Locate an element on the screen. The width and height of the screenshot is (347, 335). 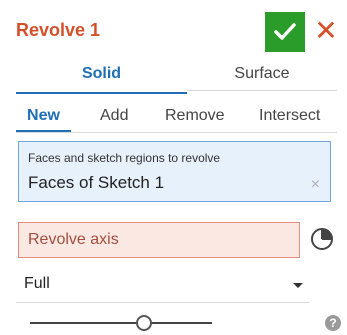
revolve-type-value: Full is located at coordinates (37, 283).